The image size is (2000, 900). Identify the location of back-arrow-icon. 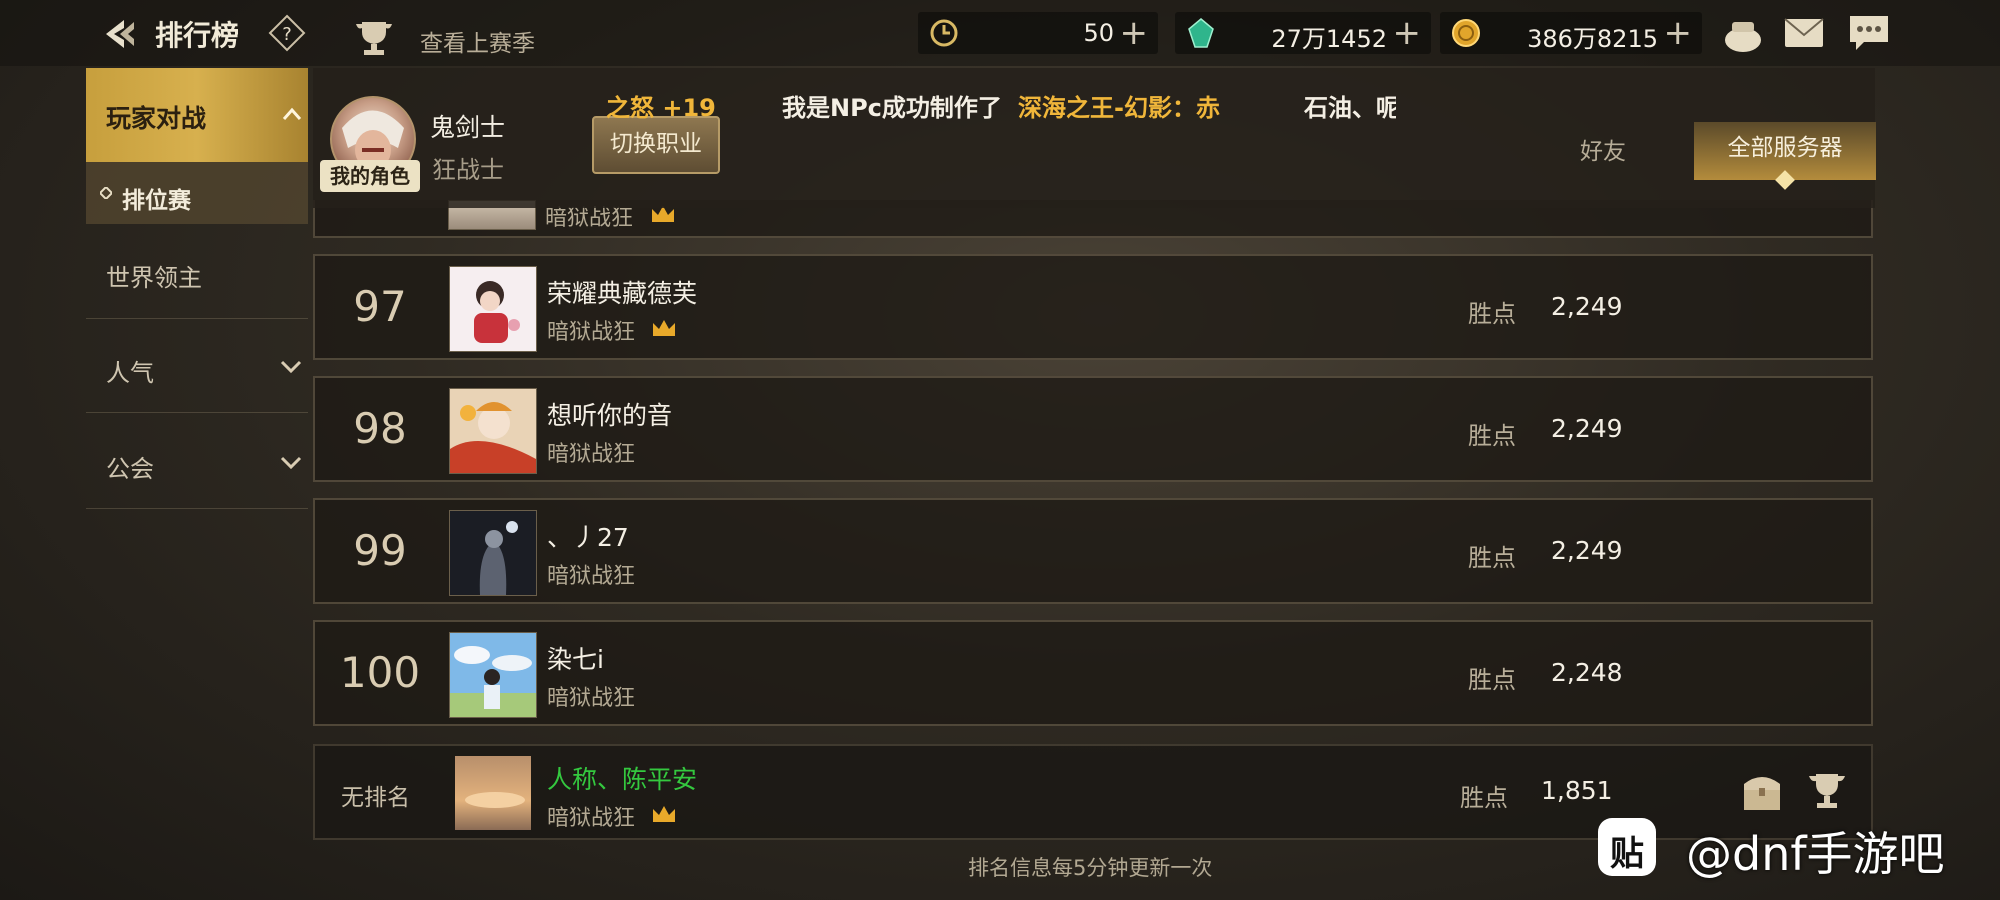
(120, 34).